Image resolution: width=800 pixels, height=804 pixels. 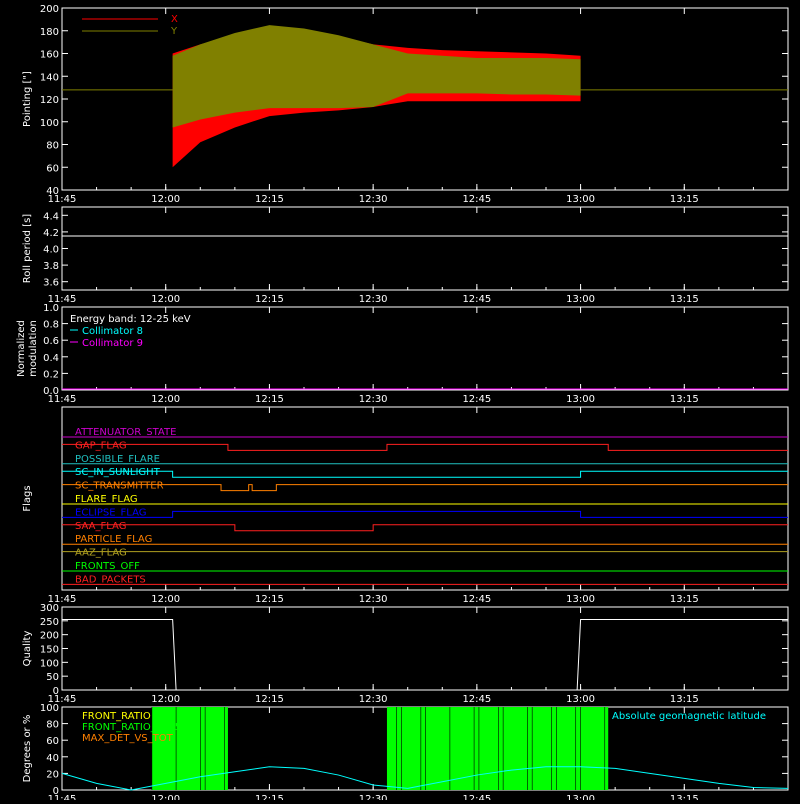 I want to click on flags-xtick-label: 12:30, so click(x=373, y=599).